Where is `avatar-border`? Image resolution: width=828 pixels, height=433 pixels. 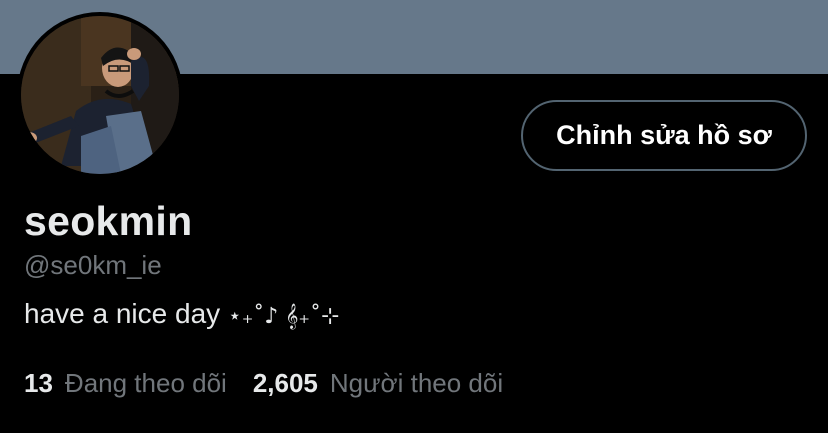
avatar-border is located at coordinates (100, 95).